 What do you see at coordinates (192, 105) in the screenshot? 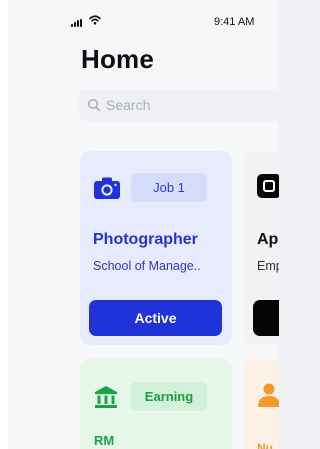
I see `search-input` at bounding box center [192, 105].